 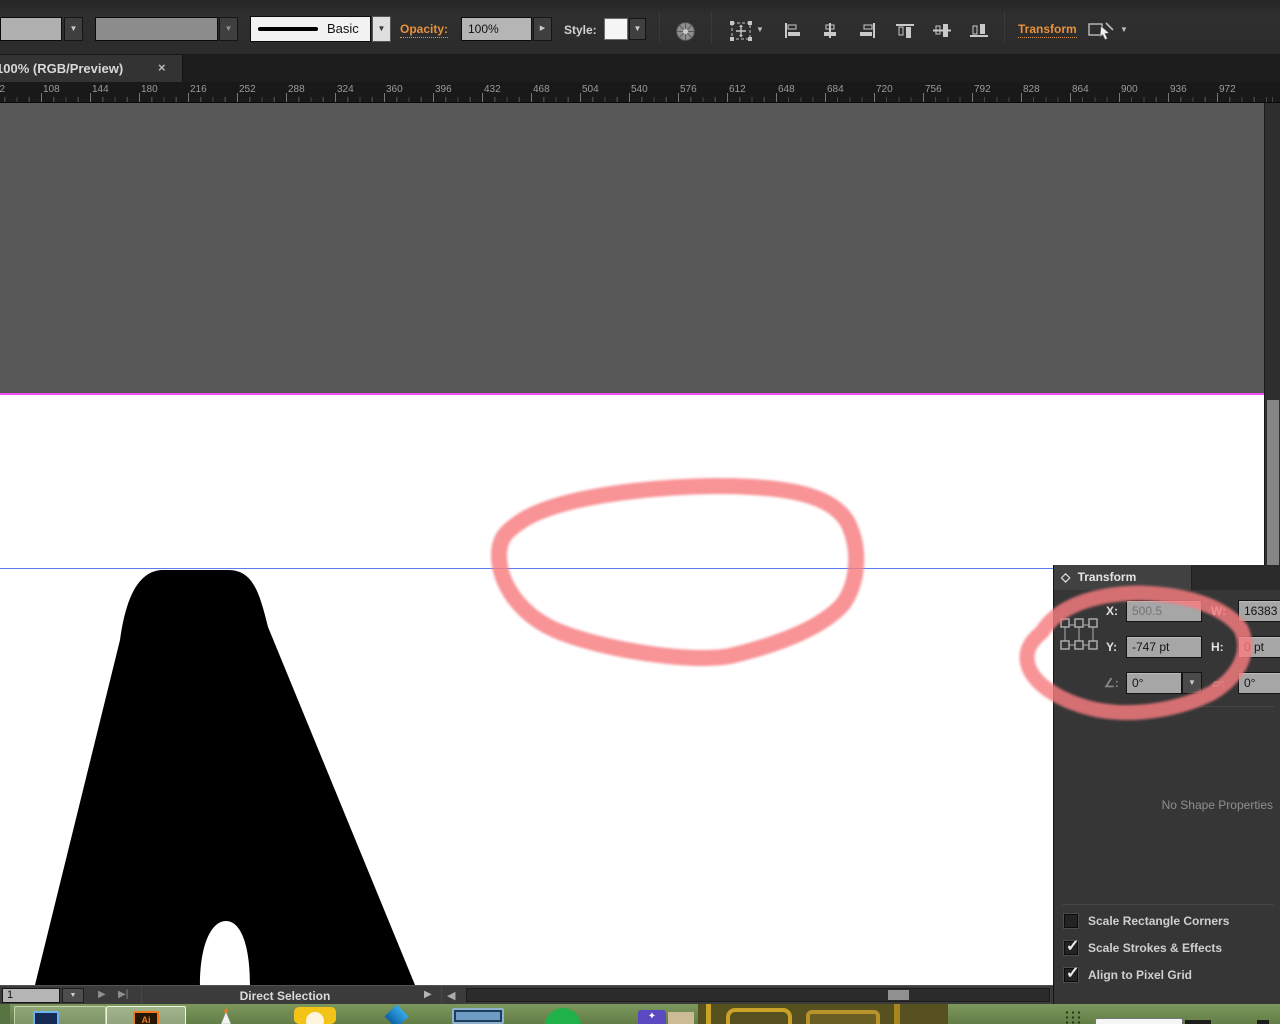 I want to click on taskbar-photoshop-button, so click(x=60, y=1015).